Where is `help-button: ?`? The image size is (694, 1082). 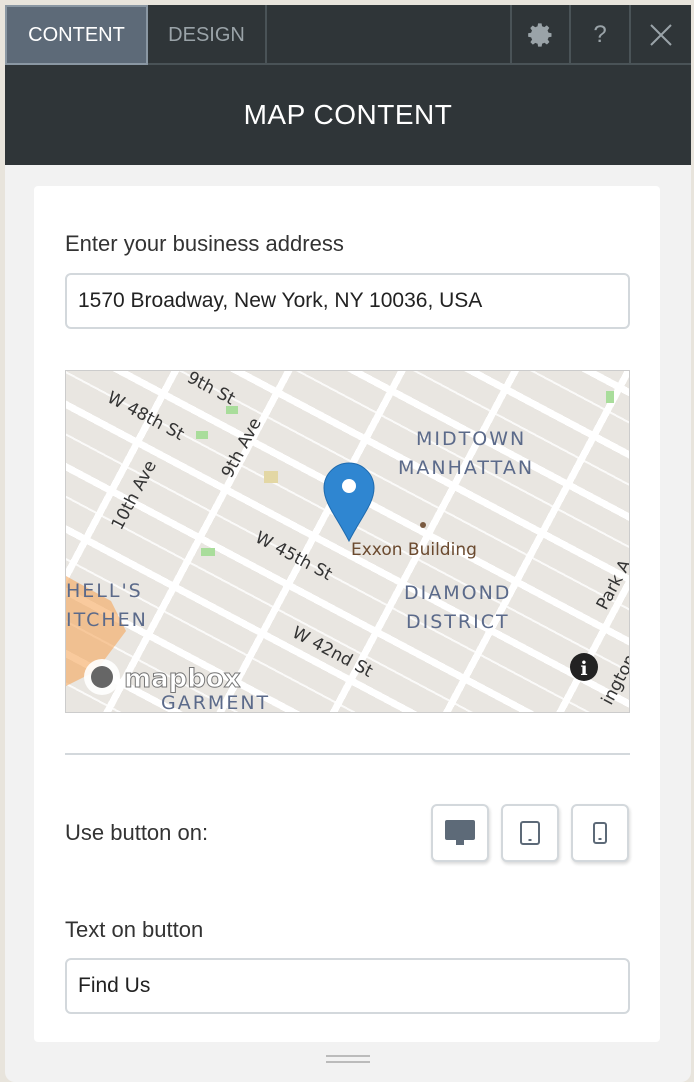
help-button: ? is located at coordinates (601, 35).